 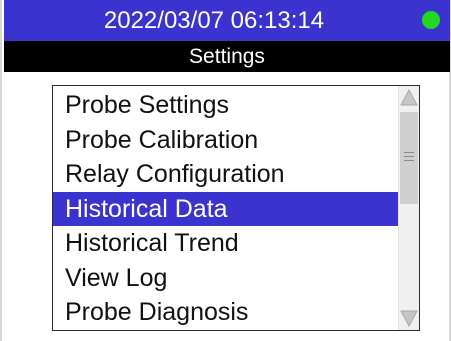 What do you see at coordinates (226, 243) in the screenshot?
I see `menu-item-historical-trend: Historical Trend` at bounding box center [226, 243].